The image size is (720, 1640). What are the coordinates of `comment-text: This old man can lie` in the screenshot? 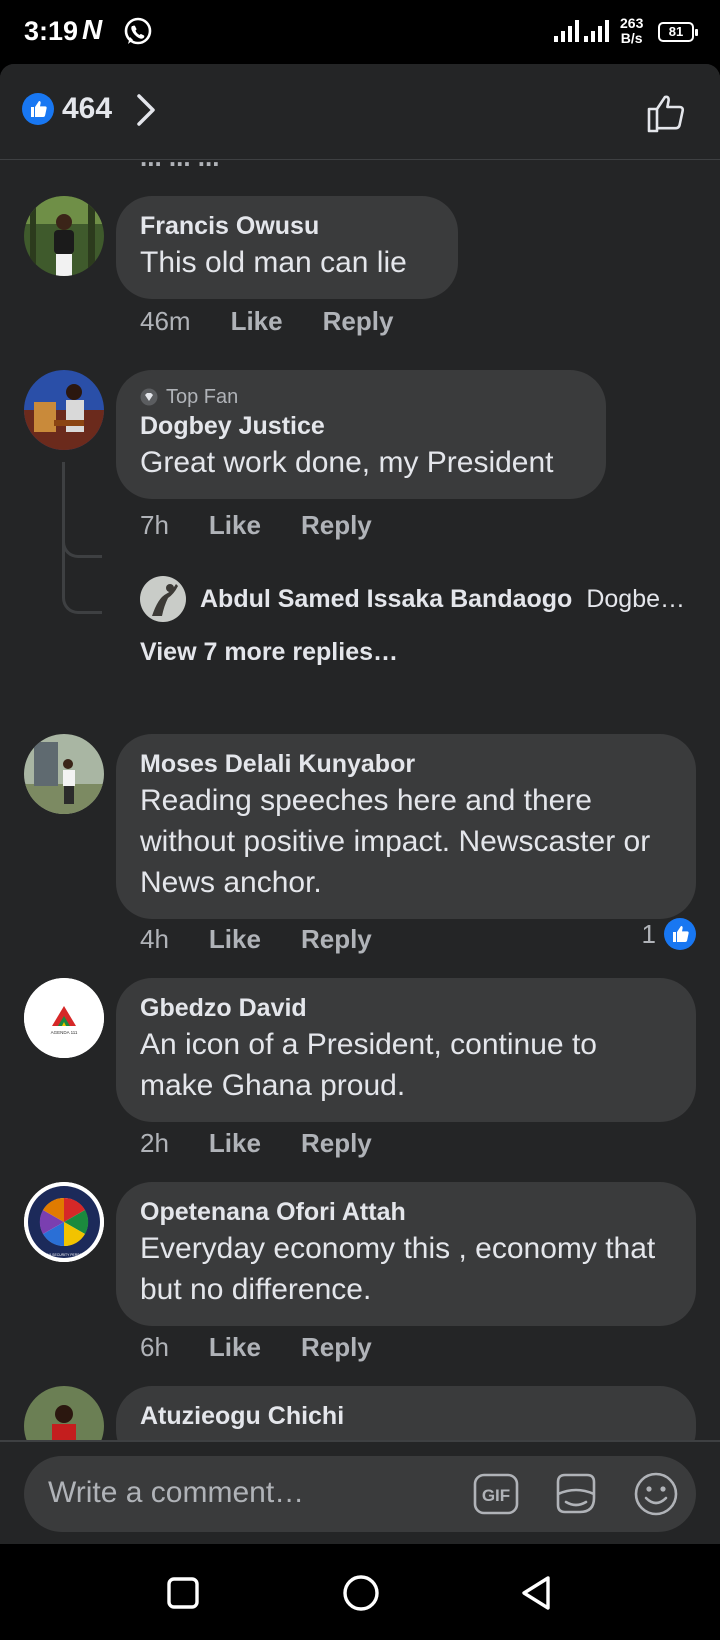 It's located at (273, 262).